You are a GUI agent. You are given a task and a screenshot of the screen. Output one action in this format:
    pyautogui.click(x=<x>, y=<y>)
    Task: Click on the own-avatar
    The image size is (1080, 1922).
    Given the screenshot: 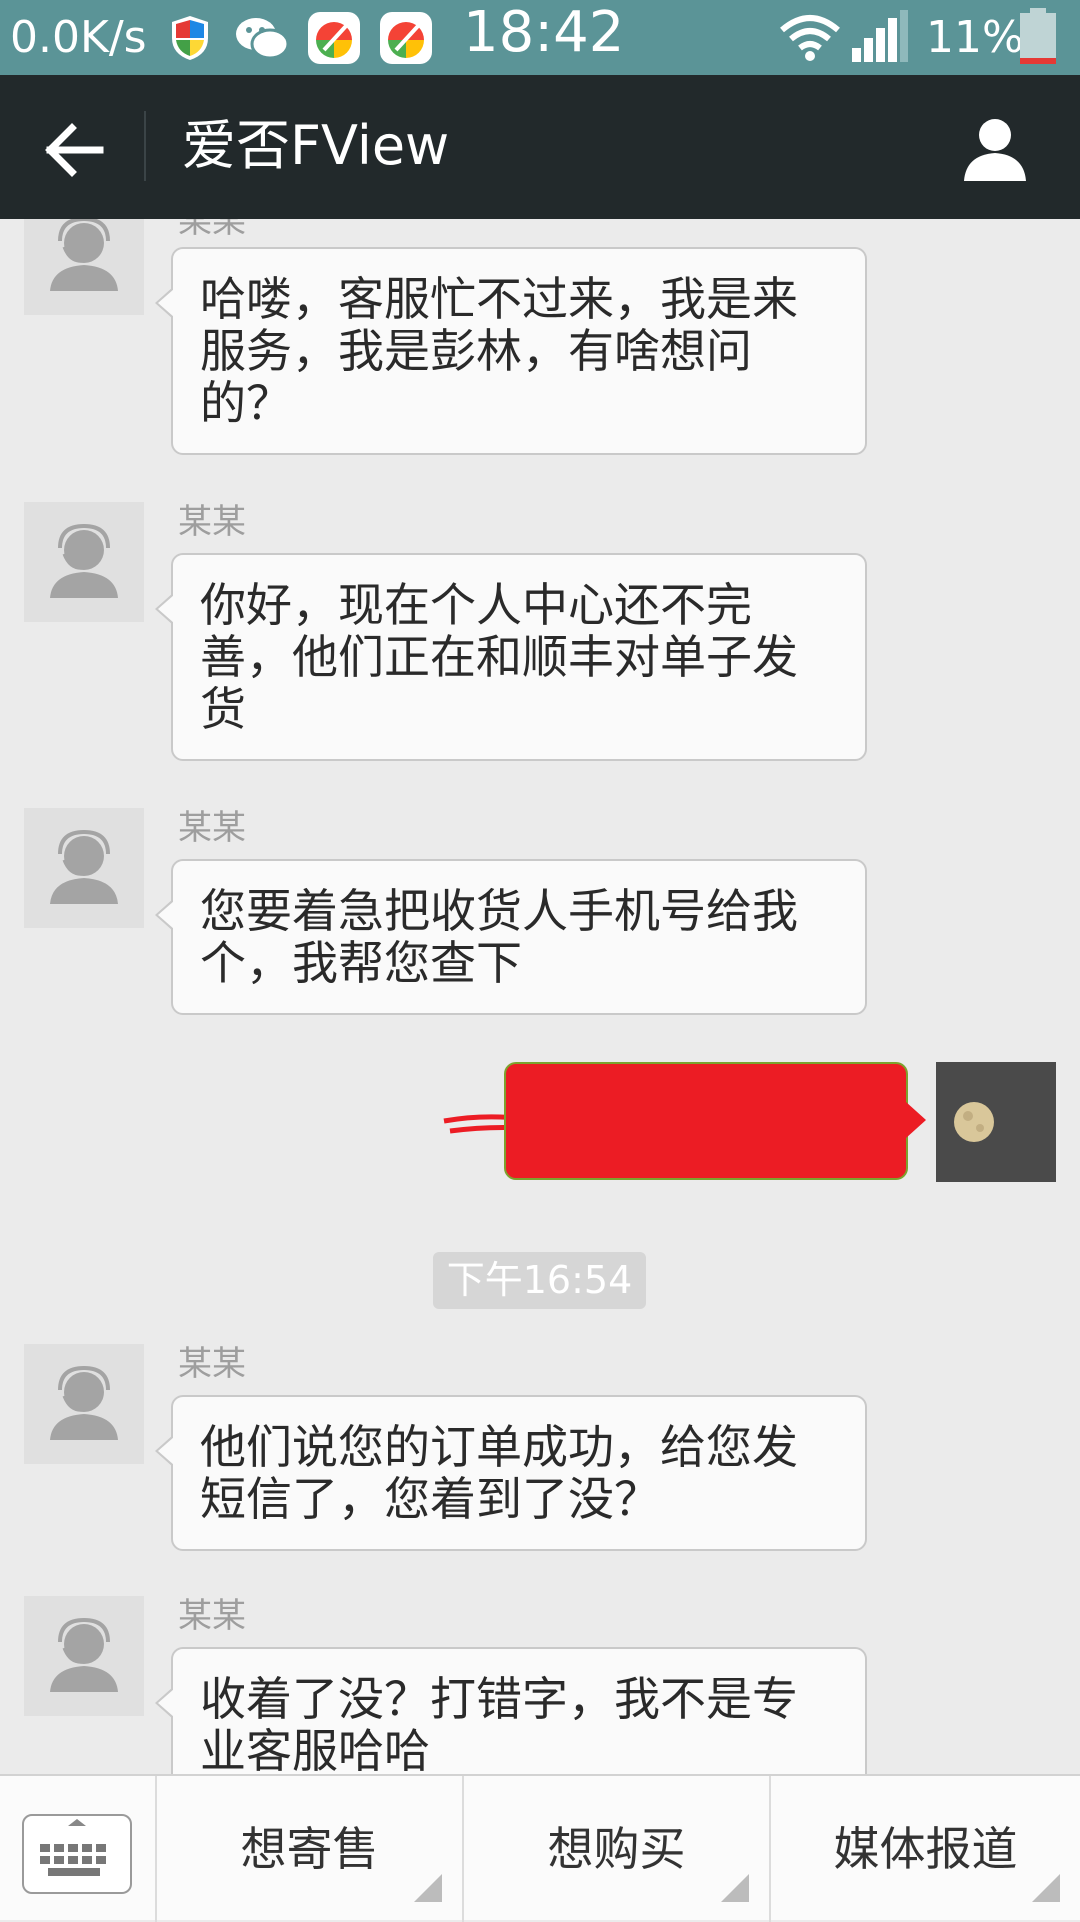 What is the action you would take?
    pyautogui.click(x=996, y=1122)
    